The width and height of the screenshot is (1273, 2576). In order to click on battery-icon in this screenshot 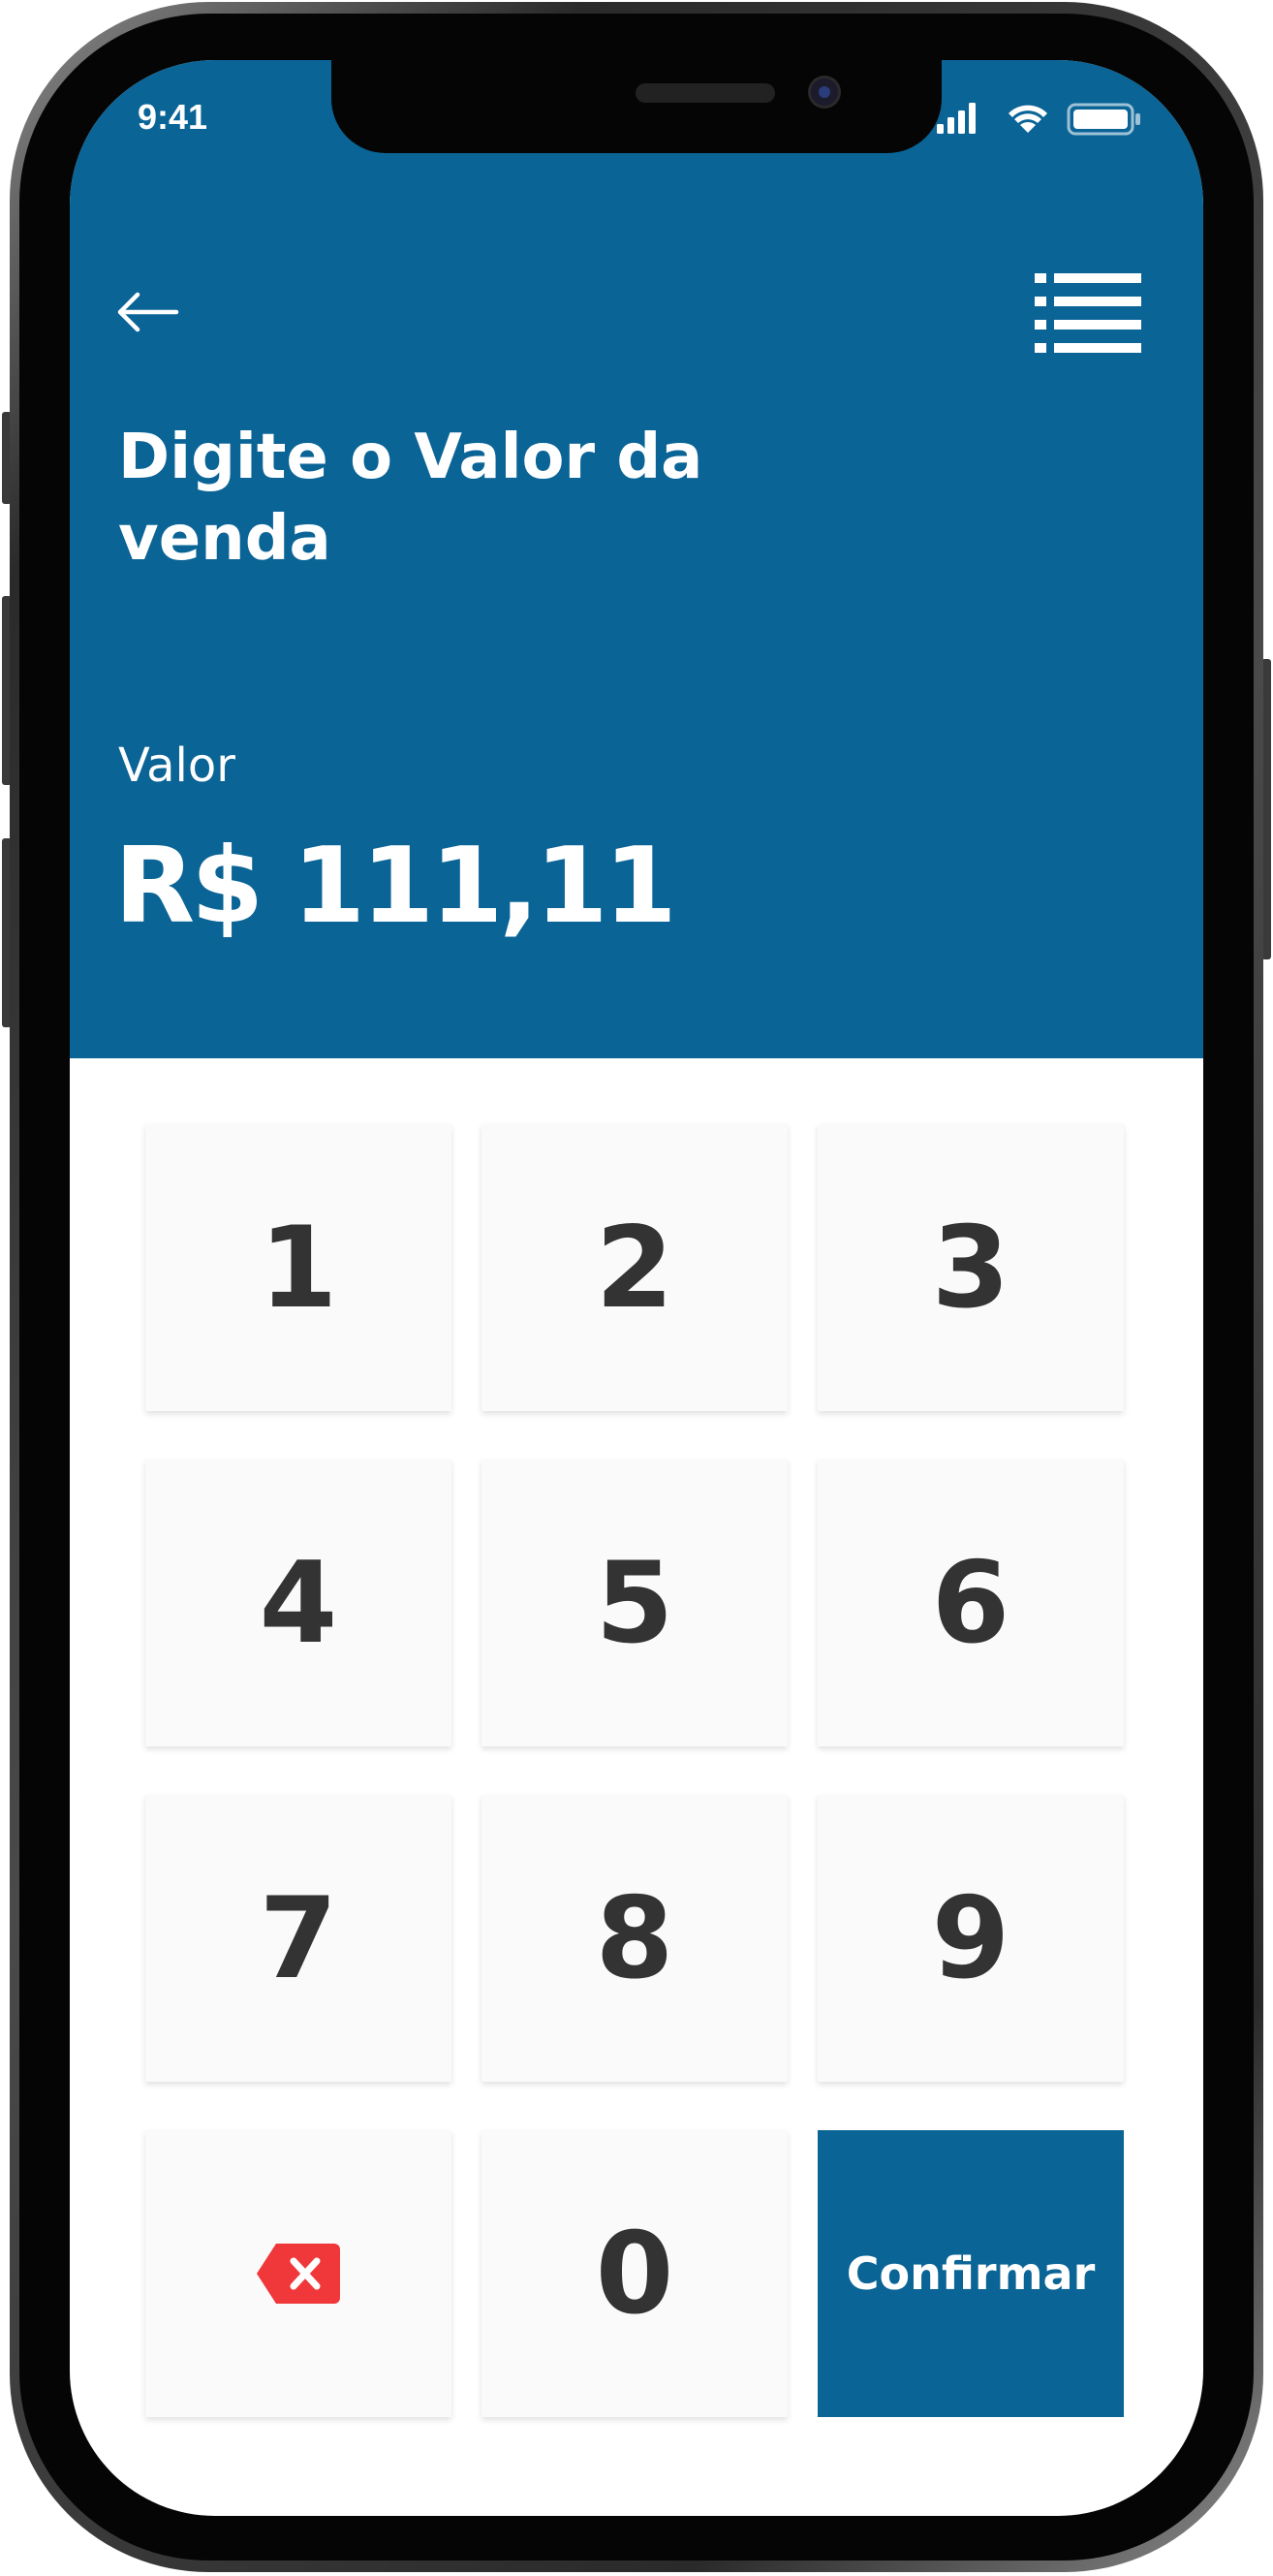, I will do `click(1103, 119)`.